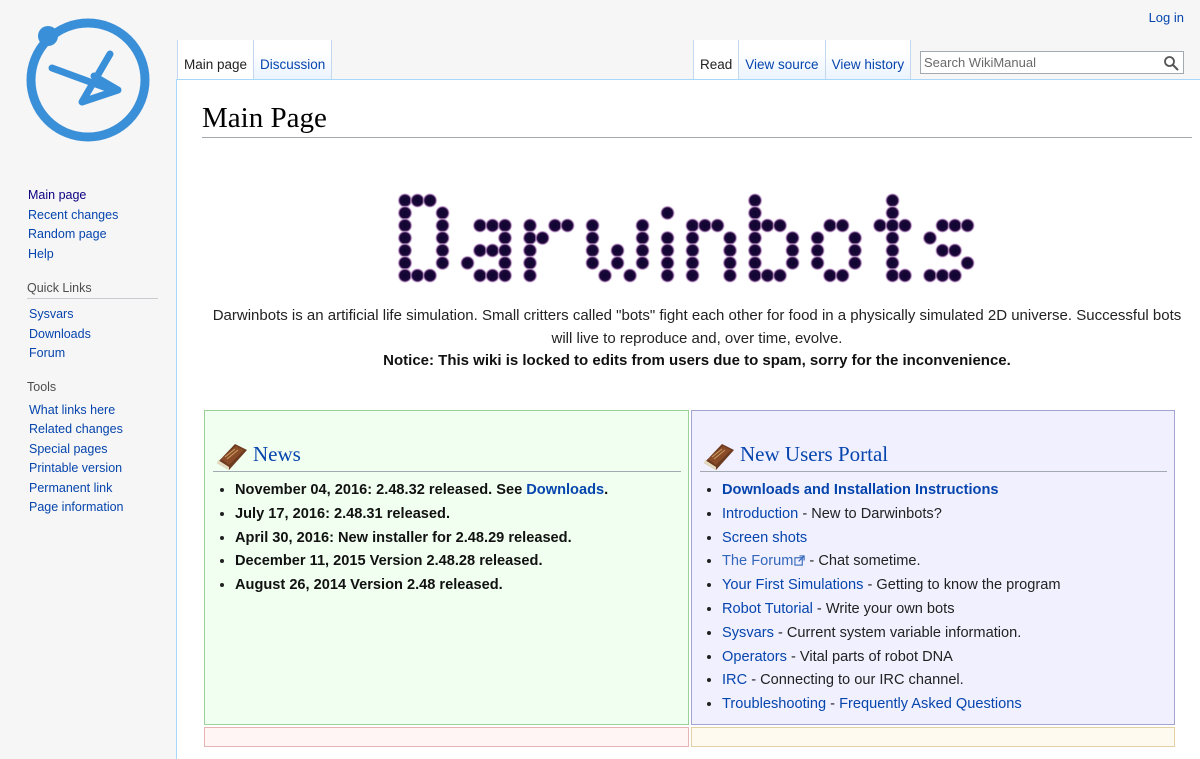 This screenshot has width=1200, height=759. What do you see at coordinates (92, 290) in the screenshot?
I see `quick-links-heading: Quick Links` at bounding box center [92, 290].